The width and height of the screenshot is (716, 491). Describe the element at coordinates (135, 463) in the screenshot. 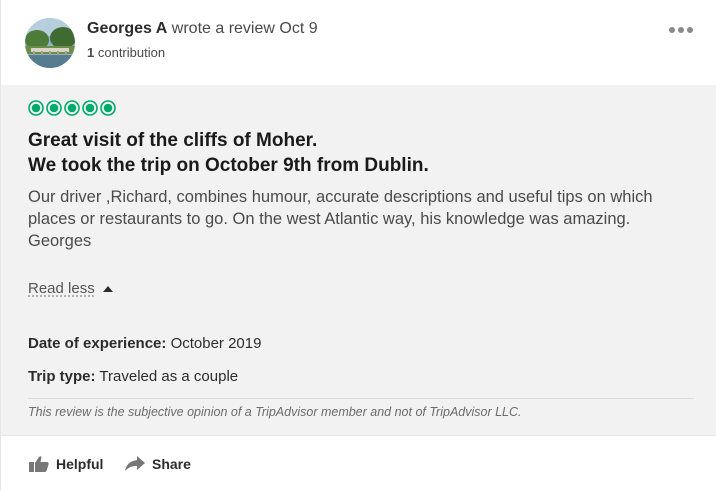

I see `share-arrow-icon` at that location.